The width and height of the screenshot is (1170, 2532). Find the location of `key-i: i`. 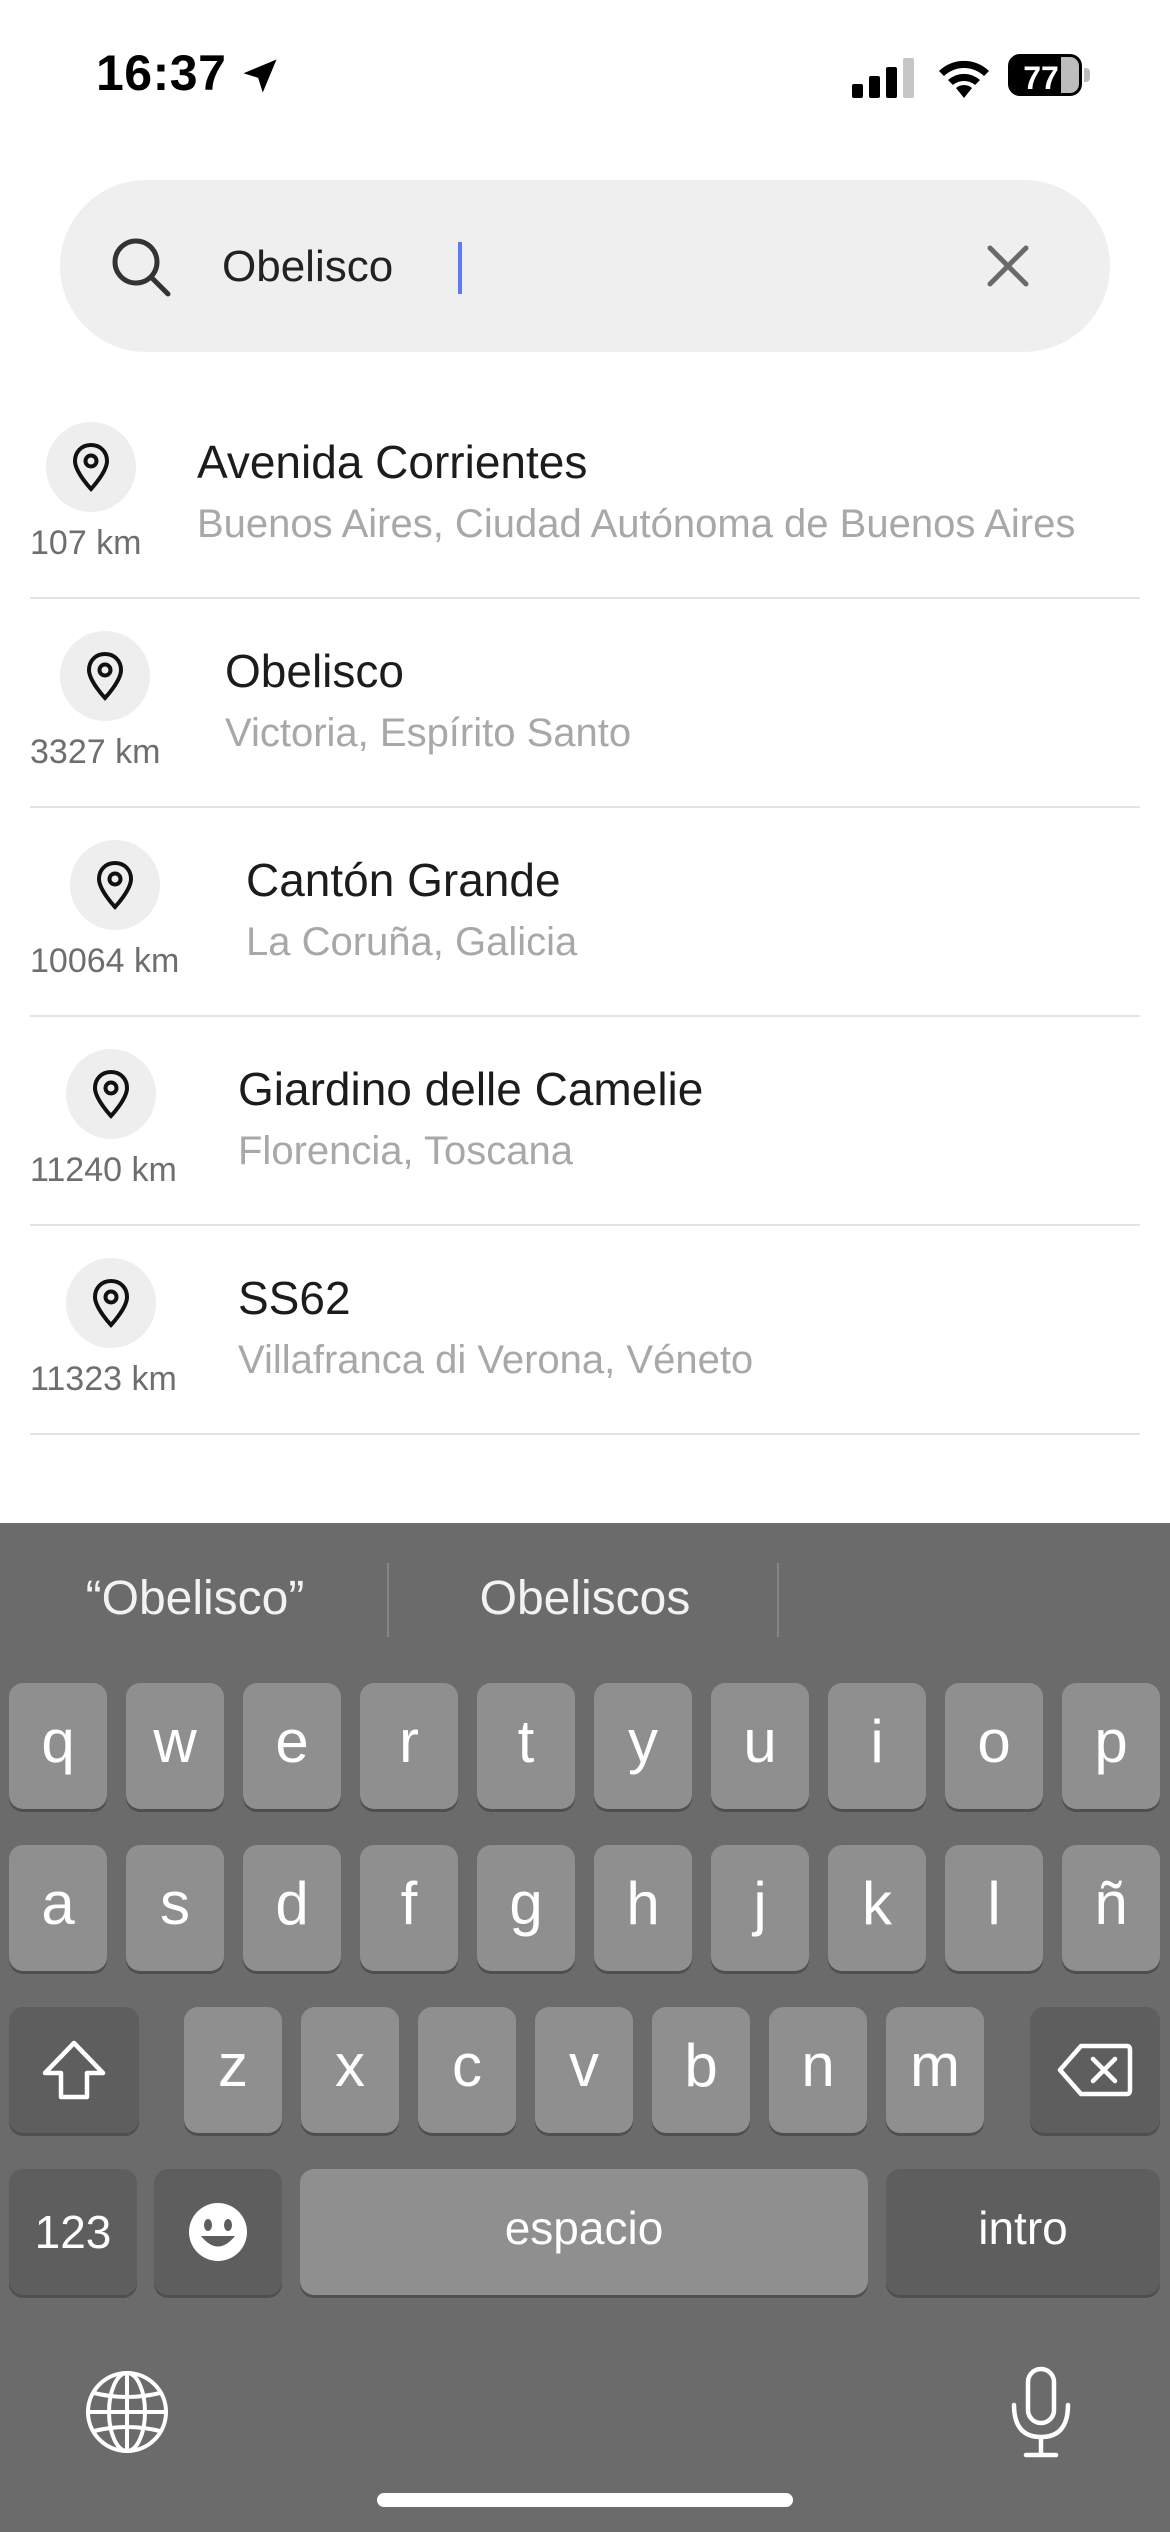

key-i: i is located at coordinates (877, 1746).